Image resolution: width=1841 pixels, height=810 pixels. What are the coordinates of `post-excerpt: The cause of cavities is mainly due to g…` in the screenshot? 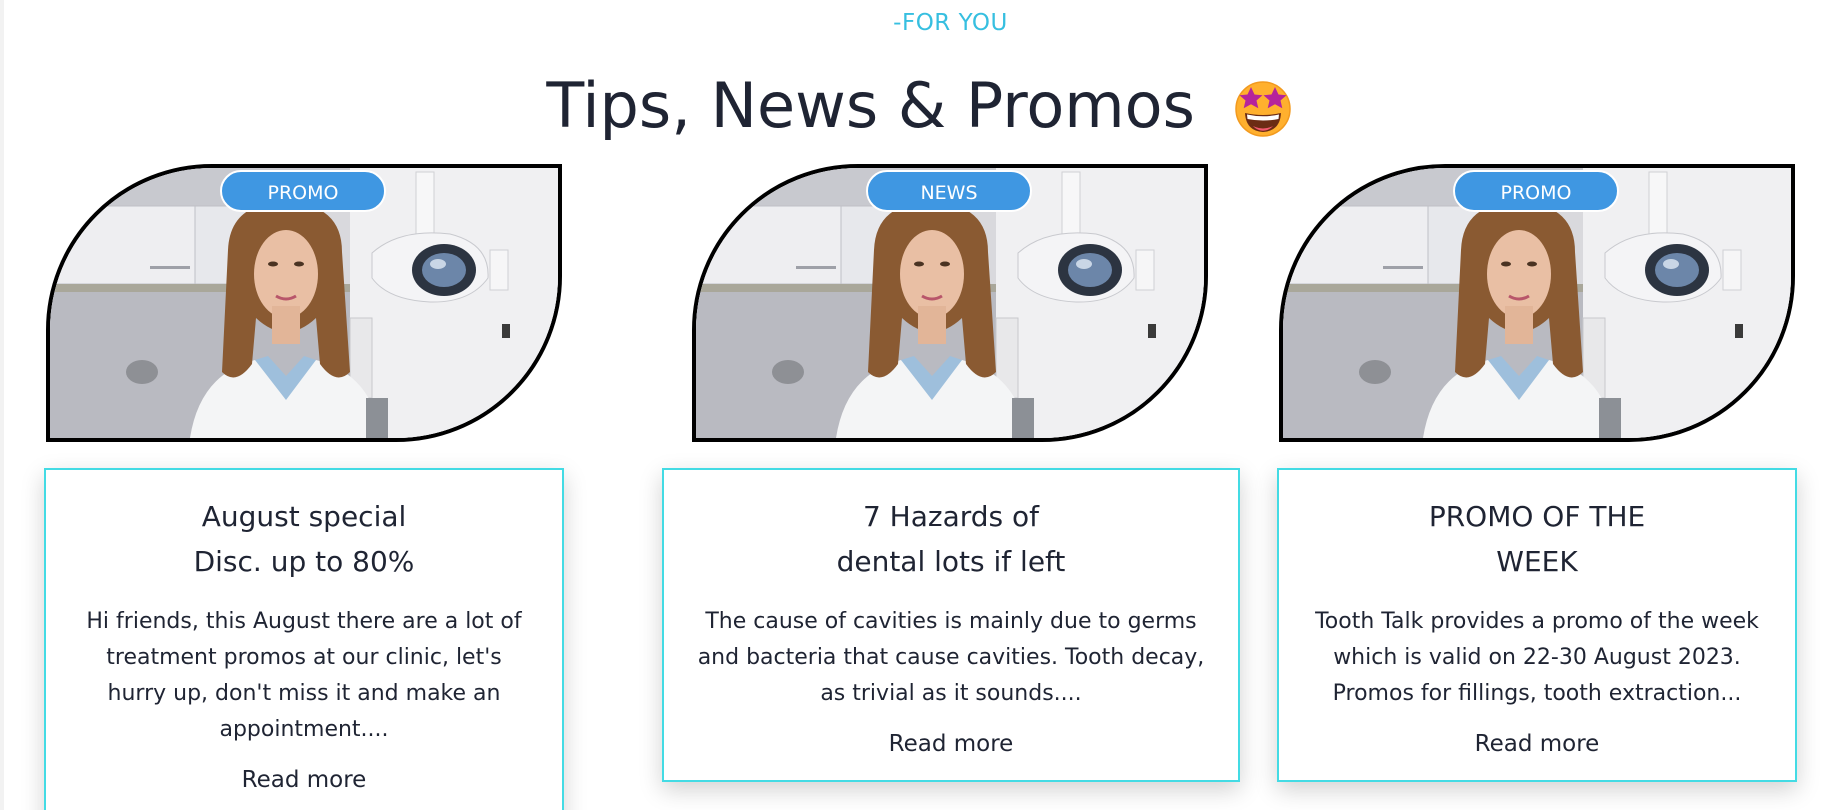 It's located at (951, 657).